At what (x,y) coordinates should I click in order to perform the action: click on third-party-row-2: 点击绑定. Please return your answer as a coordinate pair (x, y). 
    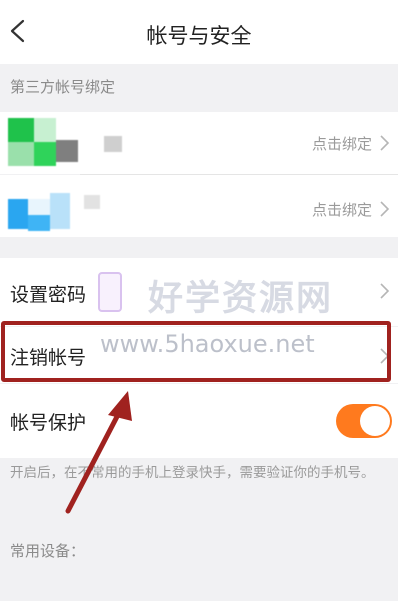
    Looking at the image, I should click on (199, 206).